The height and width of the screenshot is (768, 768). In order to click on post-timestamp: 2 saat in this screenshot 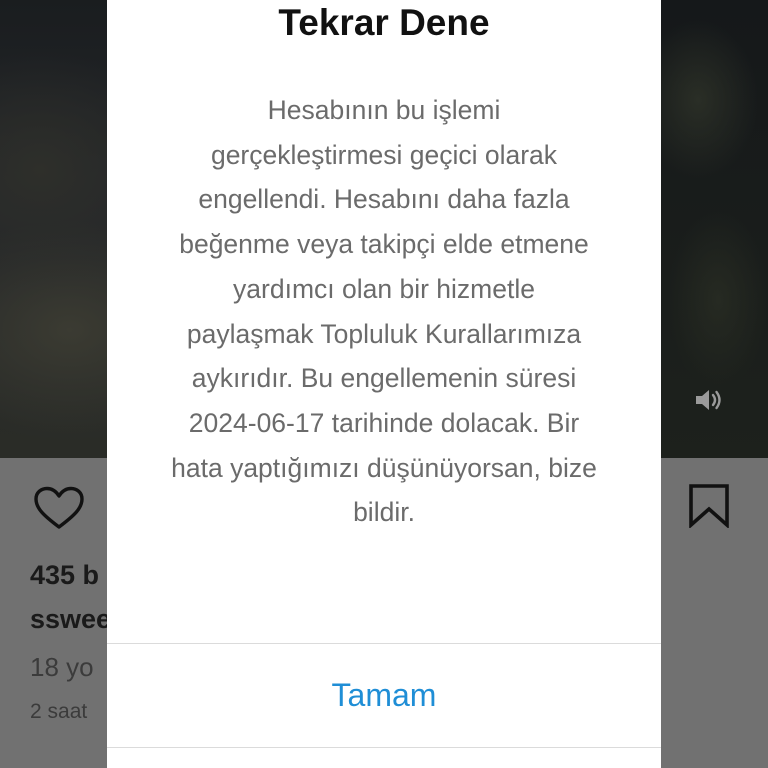, I will do `click(59, 711)`.